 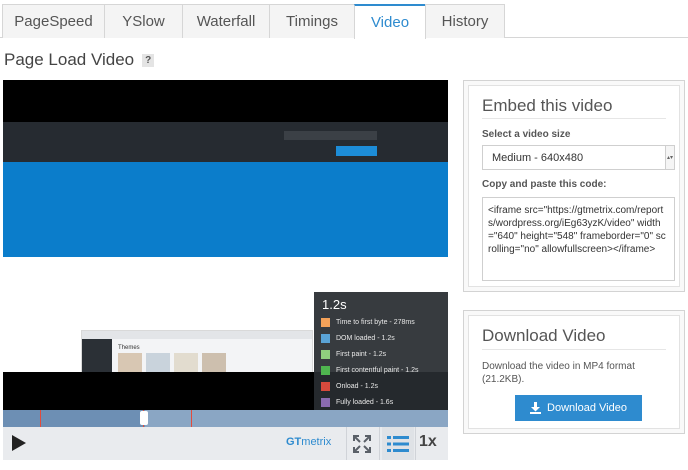 I want to click on download-video-button: Download Video, so click(x=578, y=408).